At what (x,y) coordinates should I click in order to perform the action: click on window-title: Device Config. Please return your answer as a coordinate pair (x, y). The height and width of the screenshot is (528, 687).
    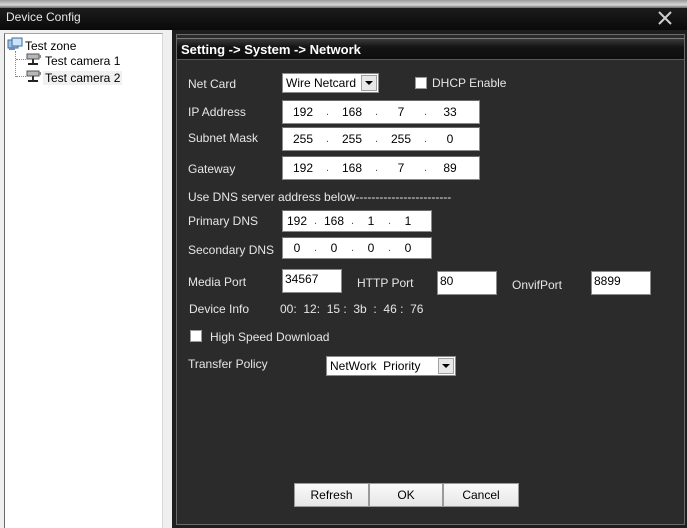
    Looking at the image, I should click on (43, 17).